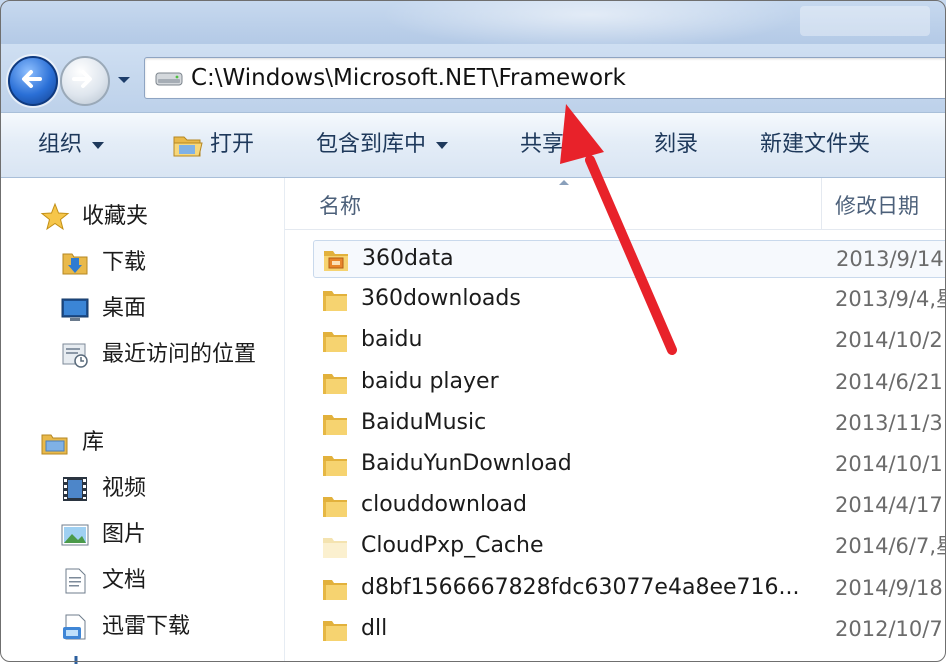  What do you see at coordinates (430, 381) in the screenshot?
I see `file-name: baidu player` at bounding box center [430, 381].